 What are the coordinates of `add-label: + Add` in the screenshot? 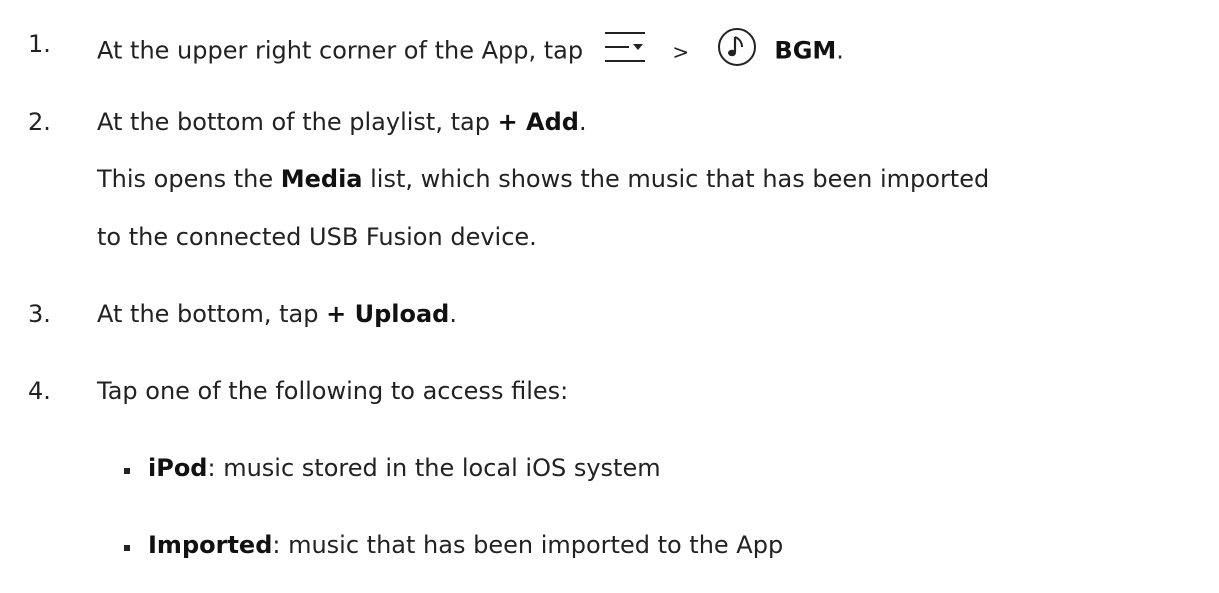 It's located at (538, 122).